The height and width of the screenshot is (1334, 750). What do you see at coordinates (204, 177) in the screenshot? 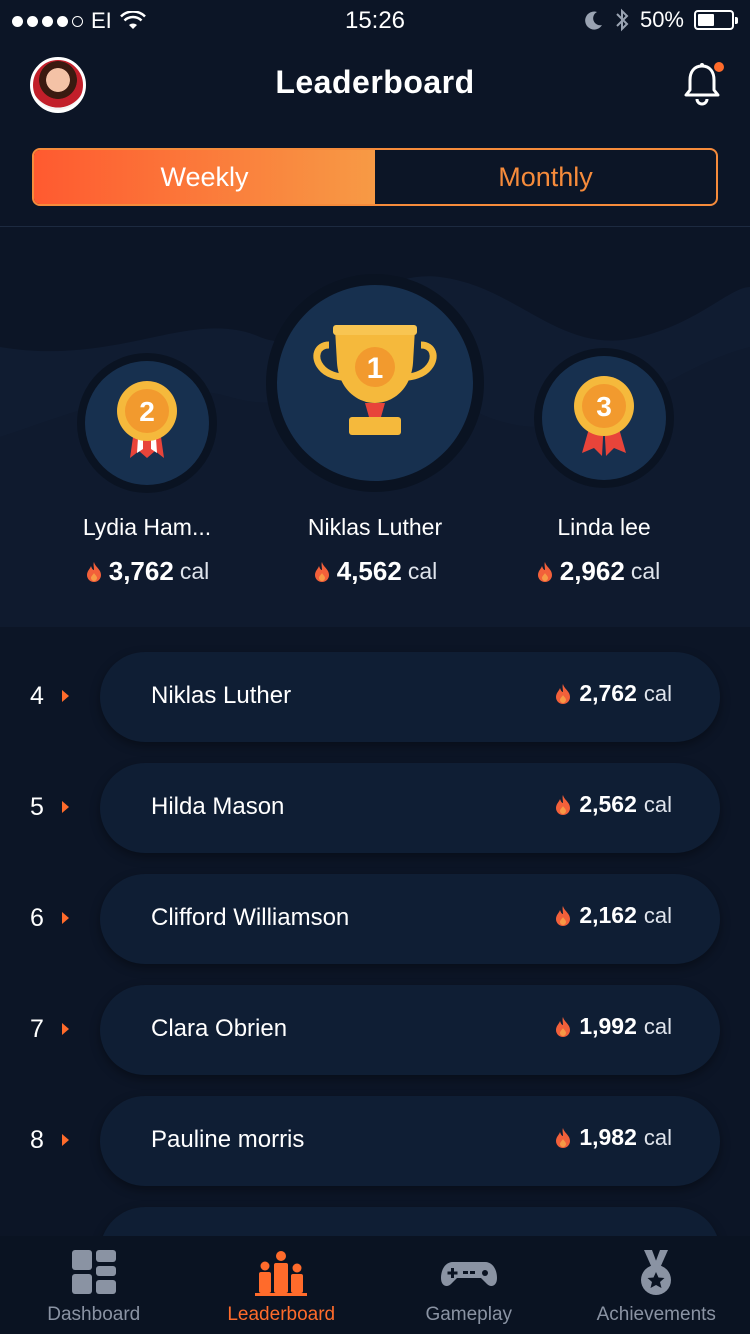
I see `weekly-tab: Weekly` at bounding box center [204, 177].